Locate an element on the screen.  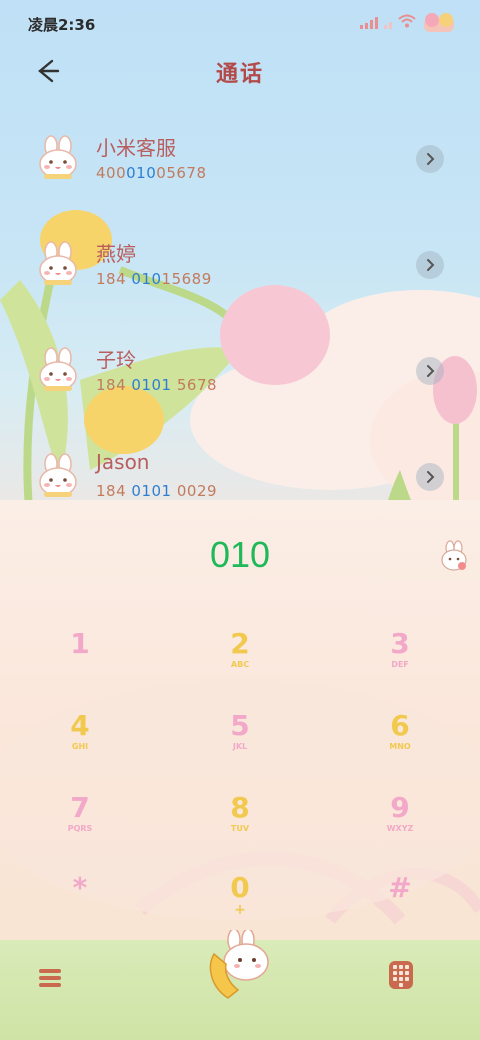
contact-name: 燕婷 is located at coordinates (116, 254).